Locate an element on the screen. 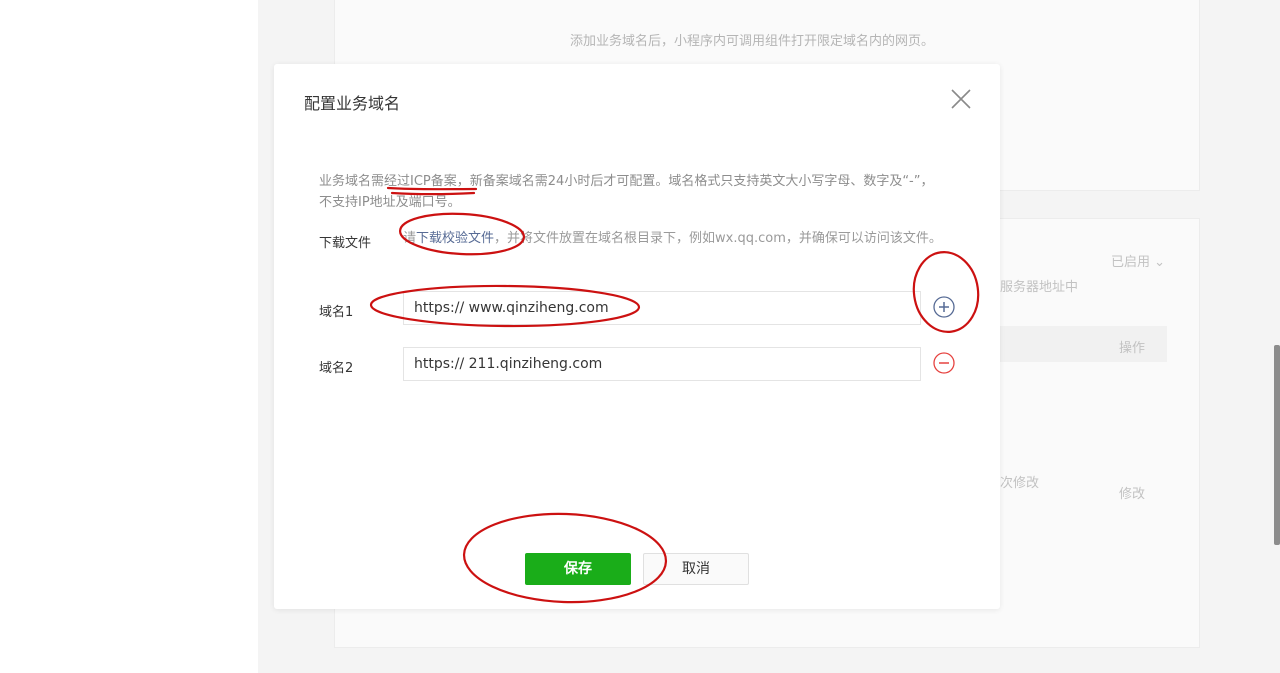  domain-1-label: 域名1 is located at coordinates (336, 312).